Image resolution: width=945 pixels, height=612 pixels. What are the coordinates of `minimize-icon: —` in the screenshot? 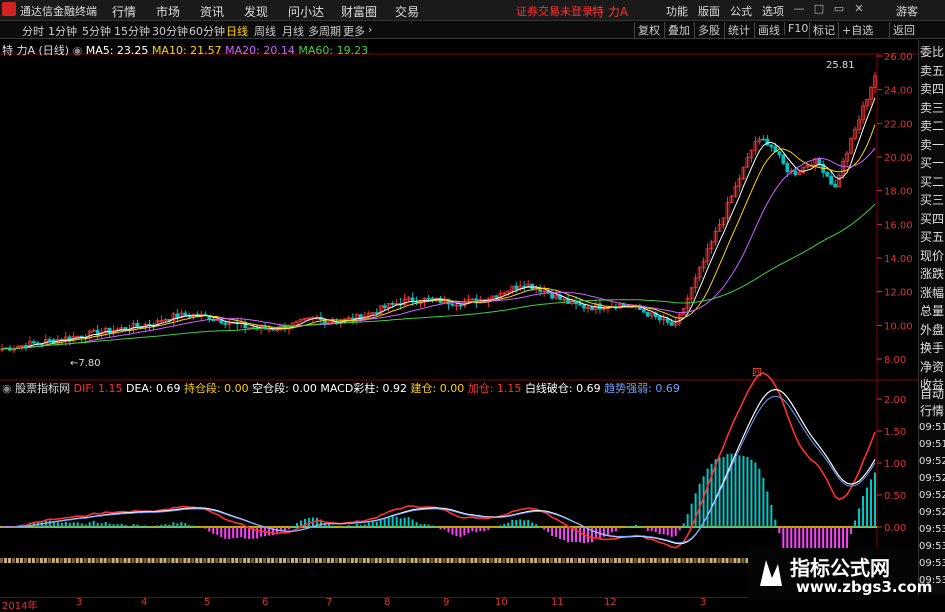 It's located at (799, 9).